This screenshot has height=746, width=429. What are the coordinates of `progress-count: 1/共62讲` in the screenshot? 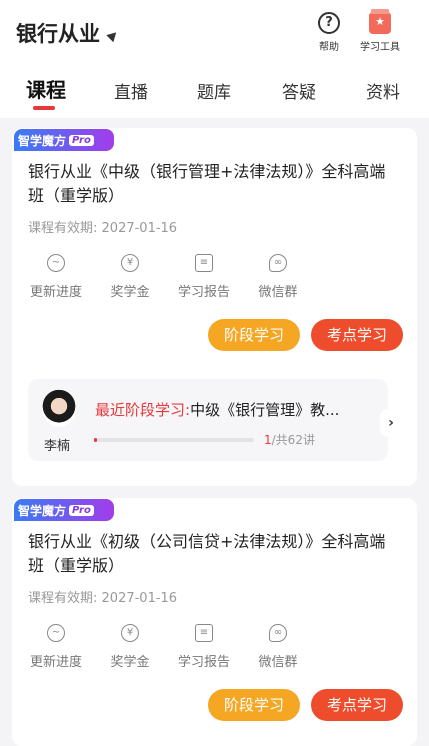 It's located at (289, 439).